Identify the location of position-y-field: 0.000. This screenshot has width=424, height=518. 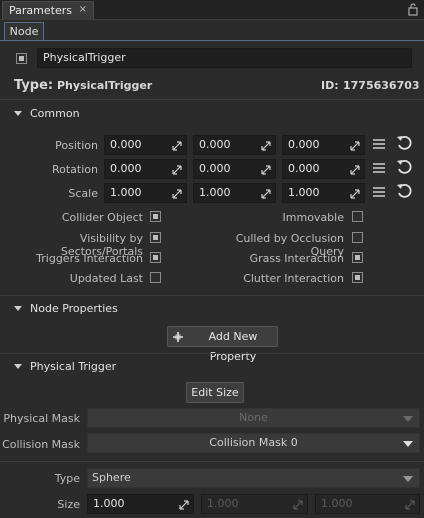
(234, 145).